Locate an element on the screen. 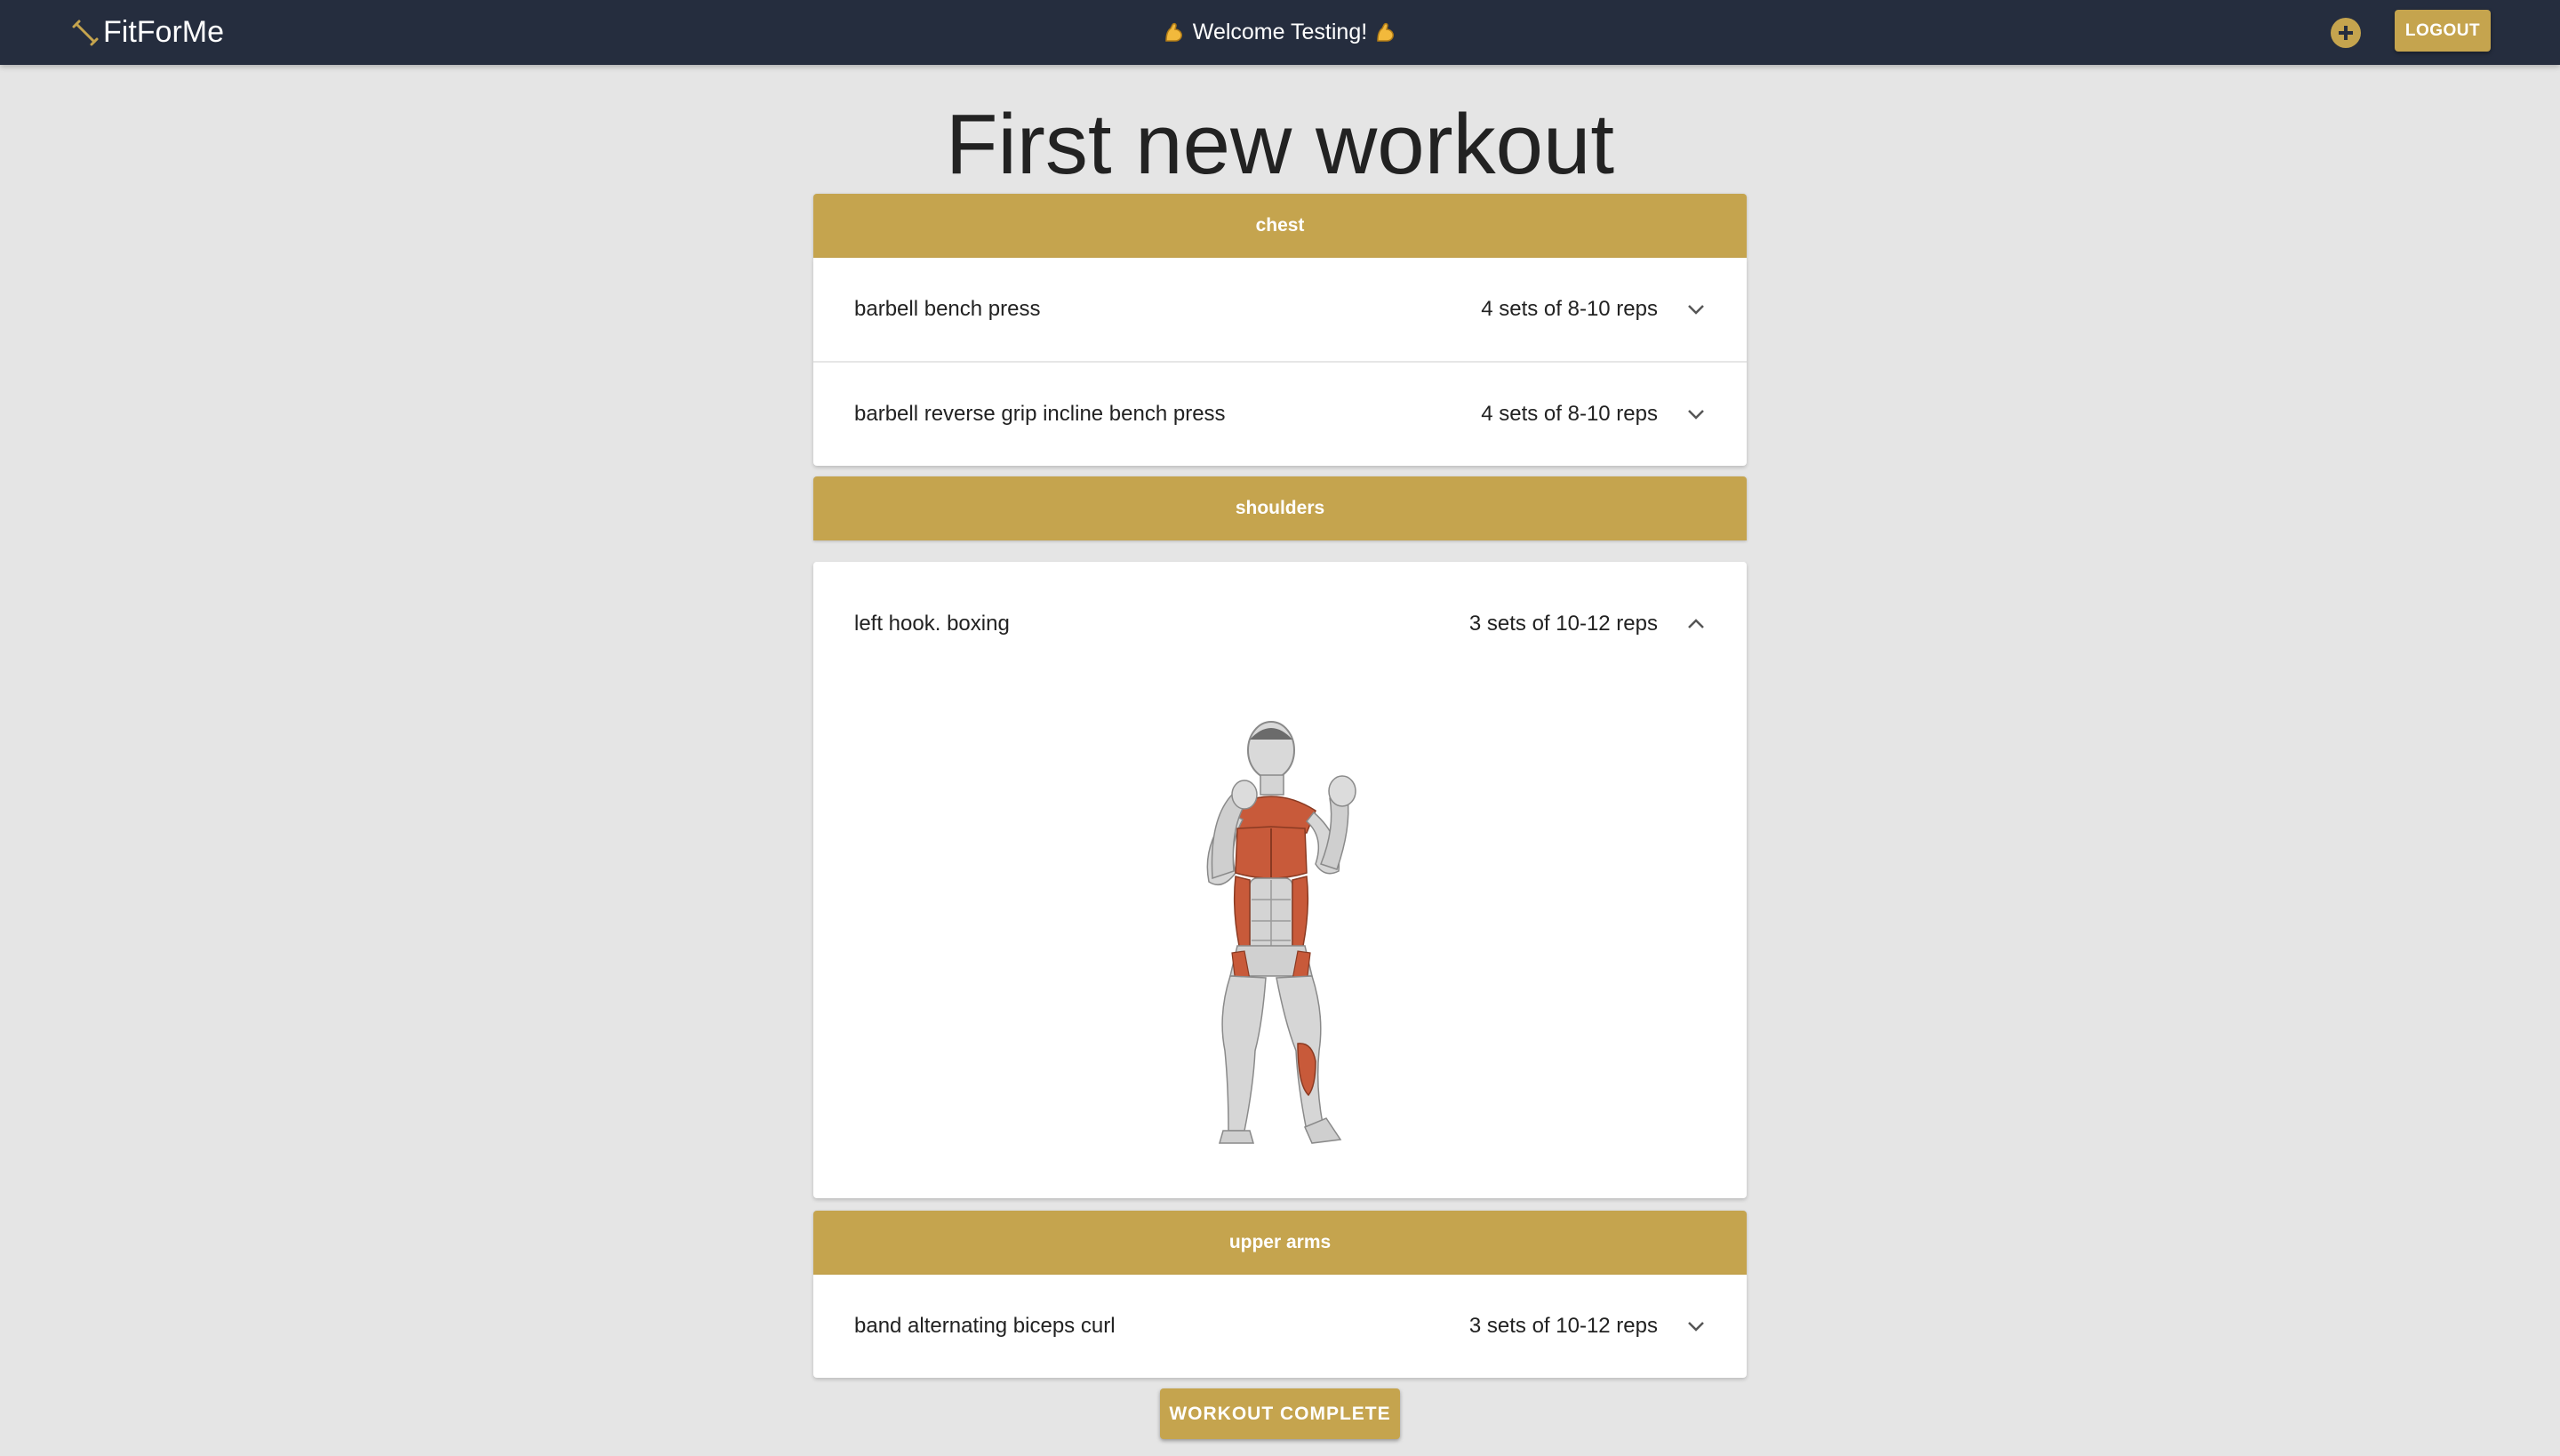 The width and height of the screenshot is (2560, 1456). app-bar: FitForMe Welcome Testing! LOGOUT is located at coordinates (1280, 32).